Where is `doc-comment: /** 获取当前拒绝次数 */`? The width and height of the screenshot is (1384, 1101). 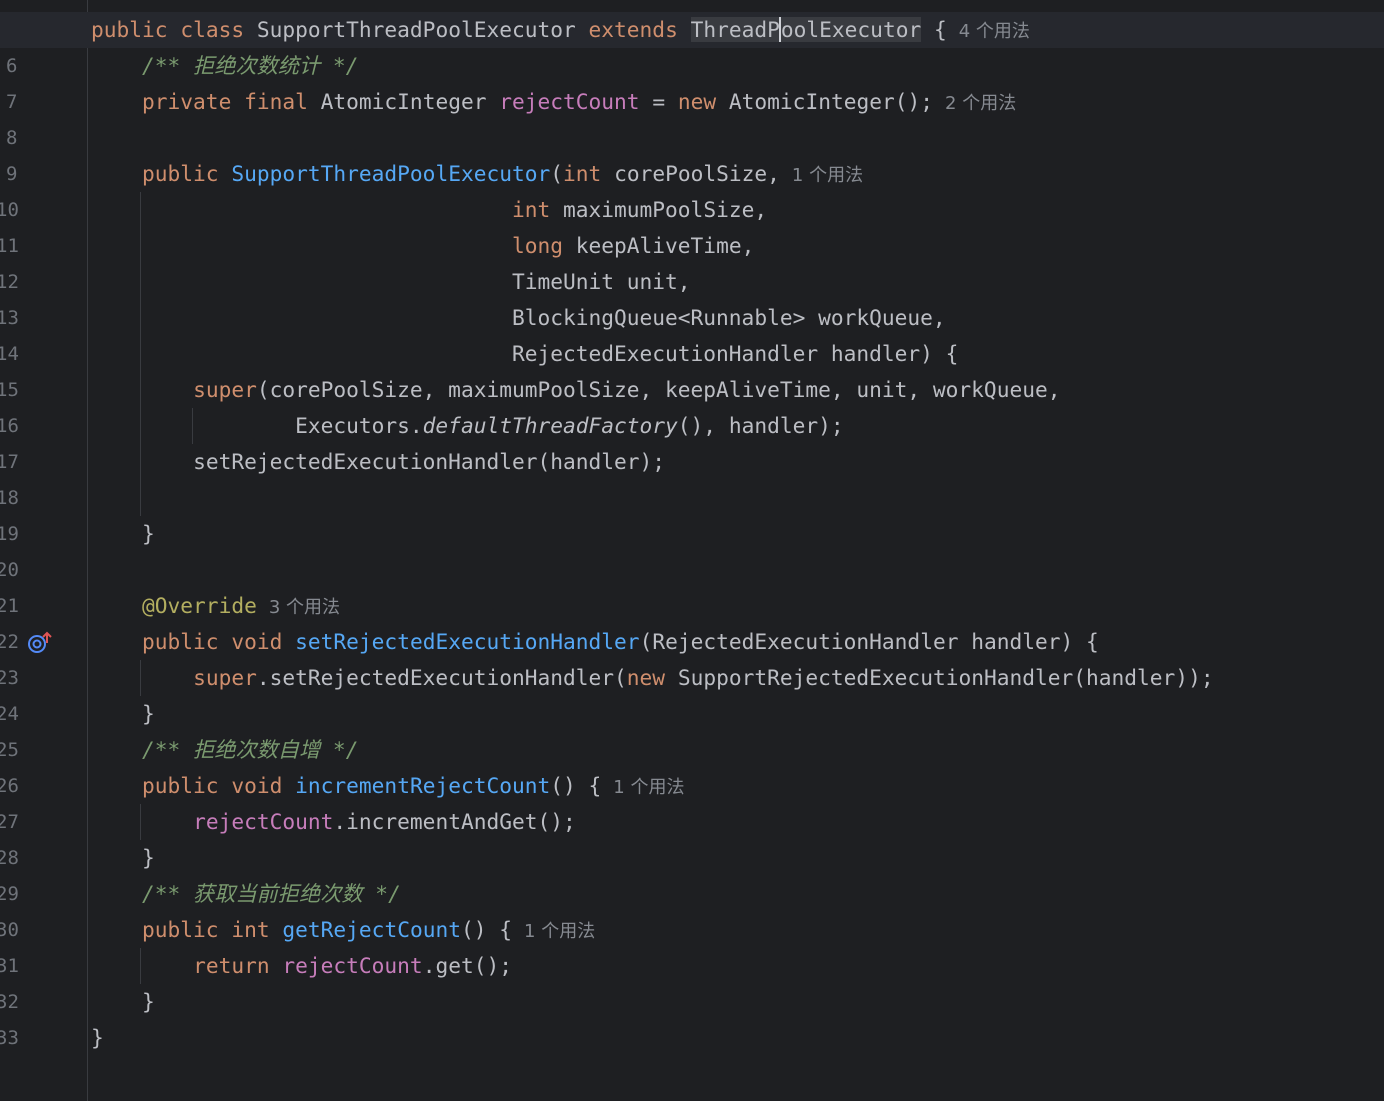
doc-comment: /** 获取当前拒绝次数 */ is located at coordinates (271, 893).